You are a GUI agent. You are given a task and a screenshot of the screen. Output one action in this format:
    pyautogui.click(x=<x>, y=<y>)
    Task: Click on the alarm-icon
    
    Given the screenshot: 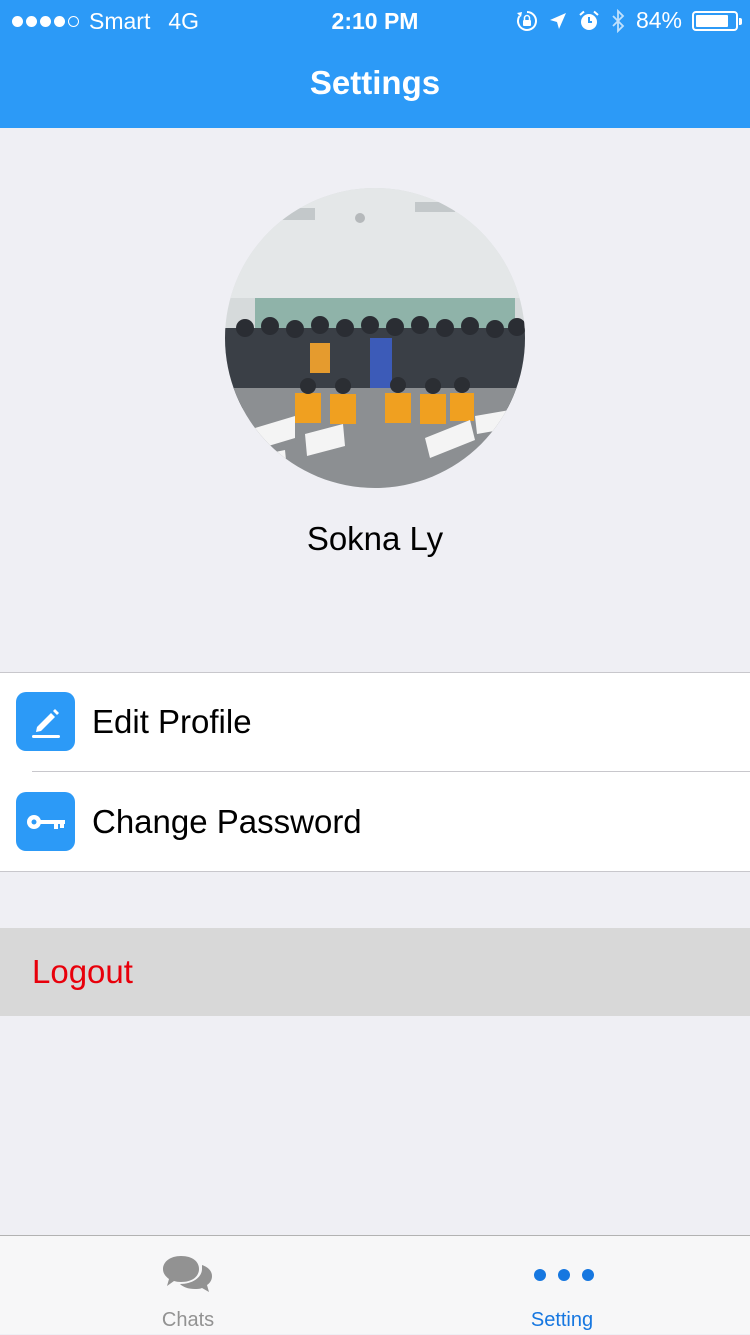 What is the action you would take?
    pyautogui.click(x=589, y=20)
    